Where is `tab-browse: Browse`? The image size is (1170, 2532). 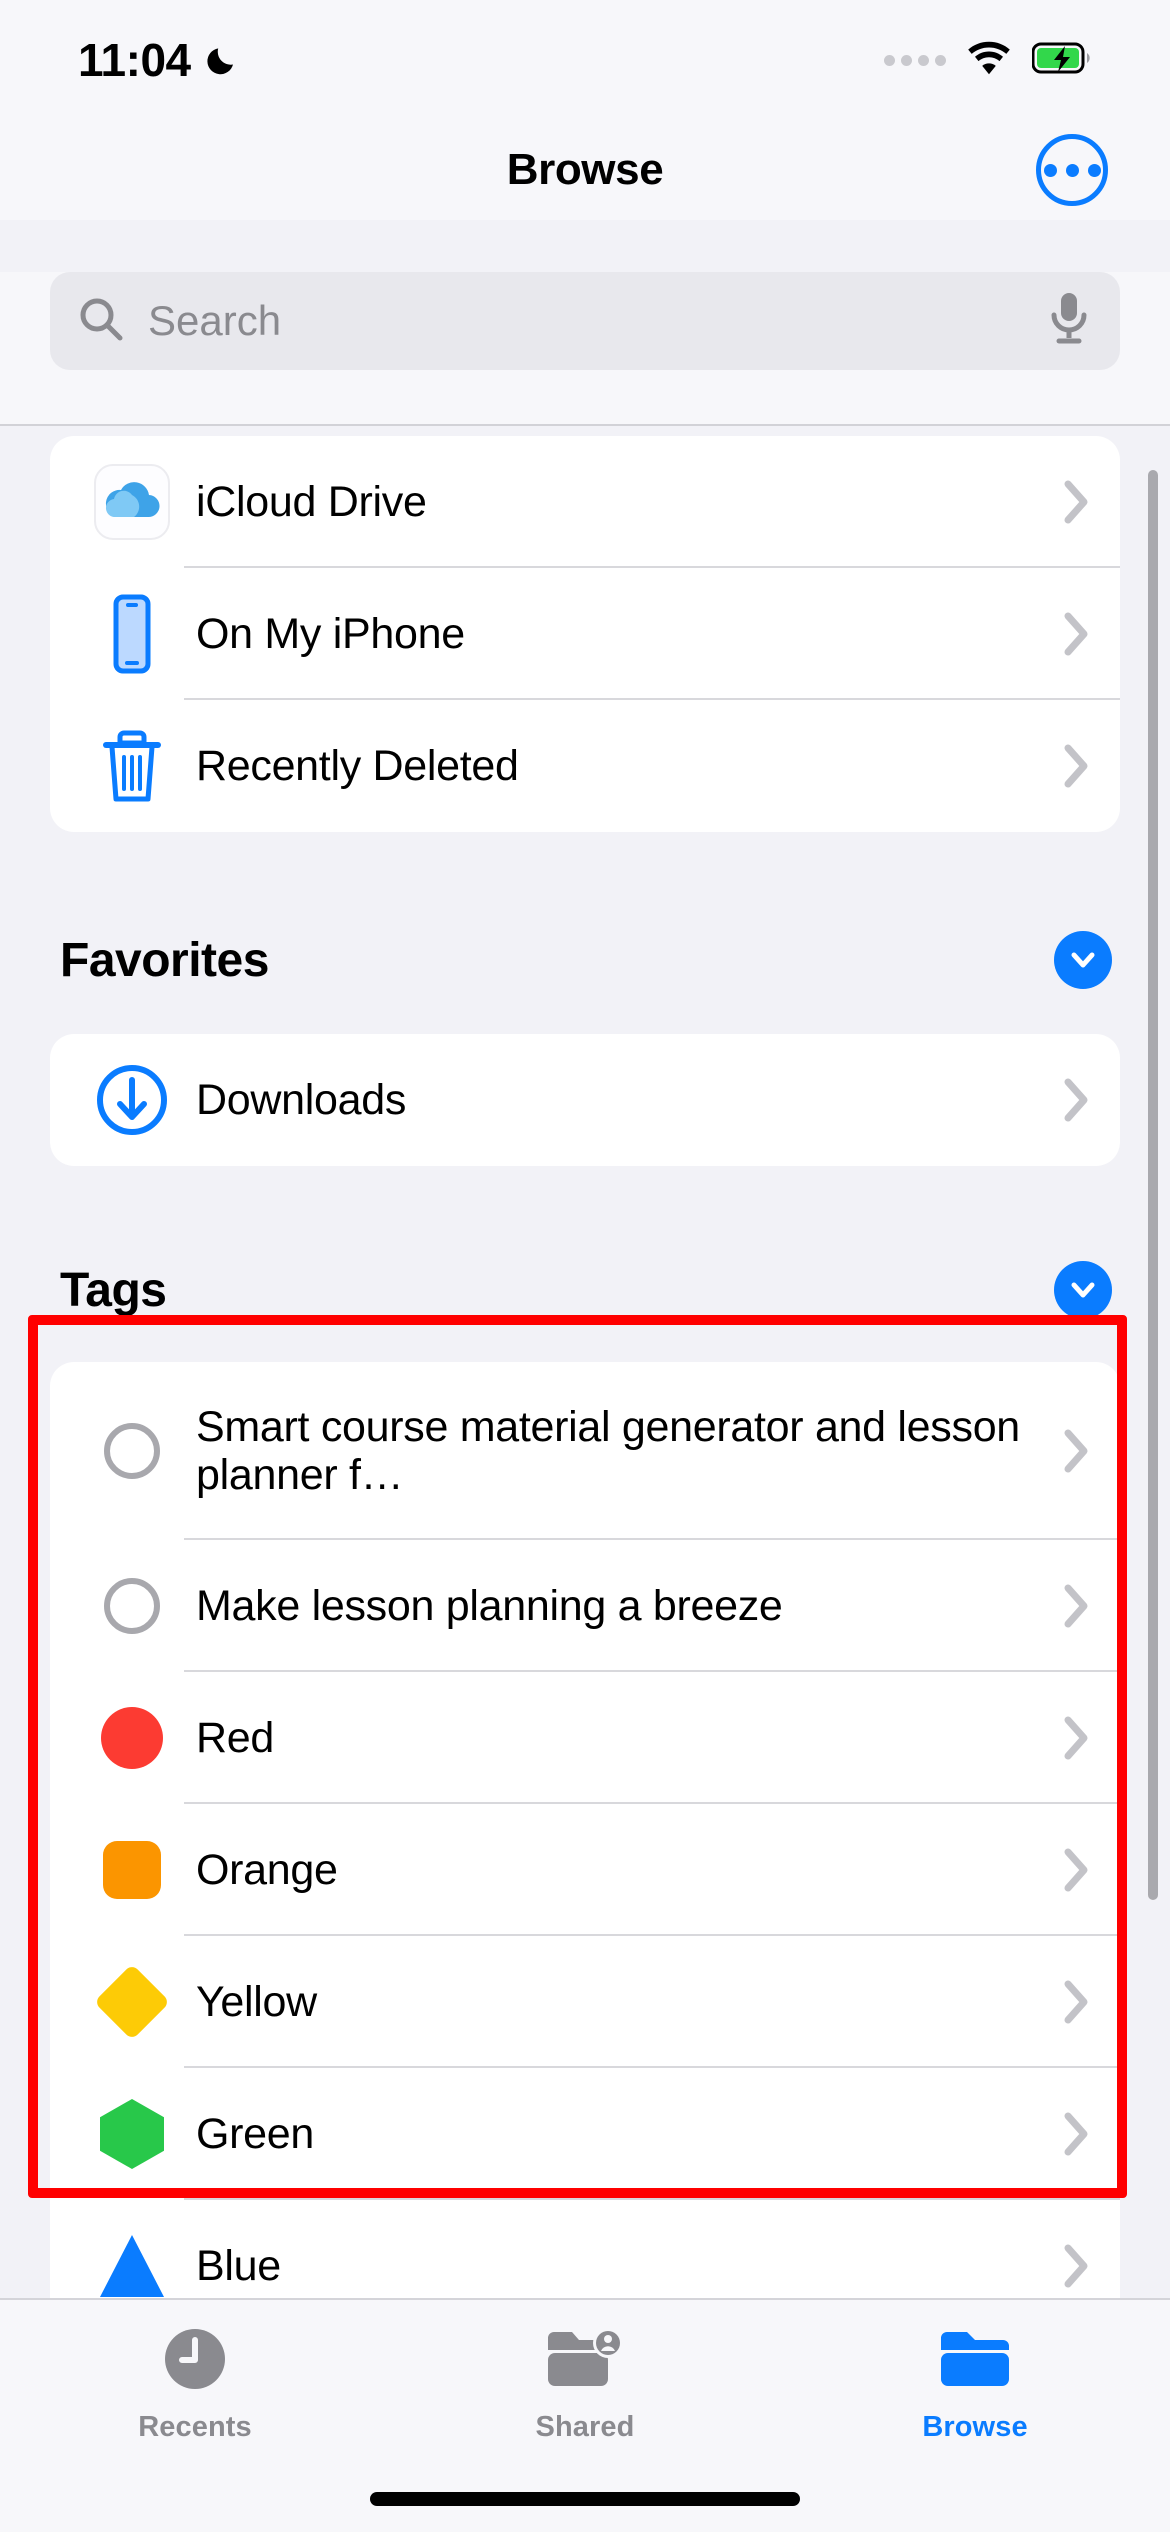
tab-browse: Browse is located at coordinates (975, 2385).